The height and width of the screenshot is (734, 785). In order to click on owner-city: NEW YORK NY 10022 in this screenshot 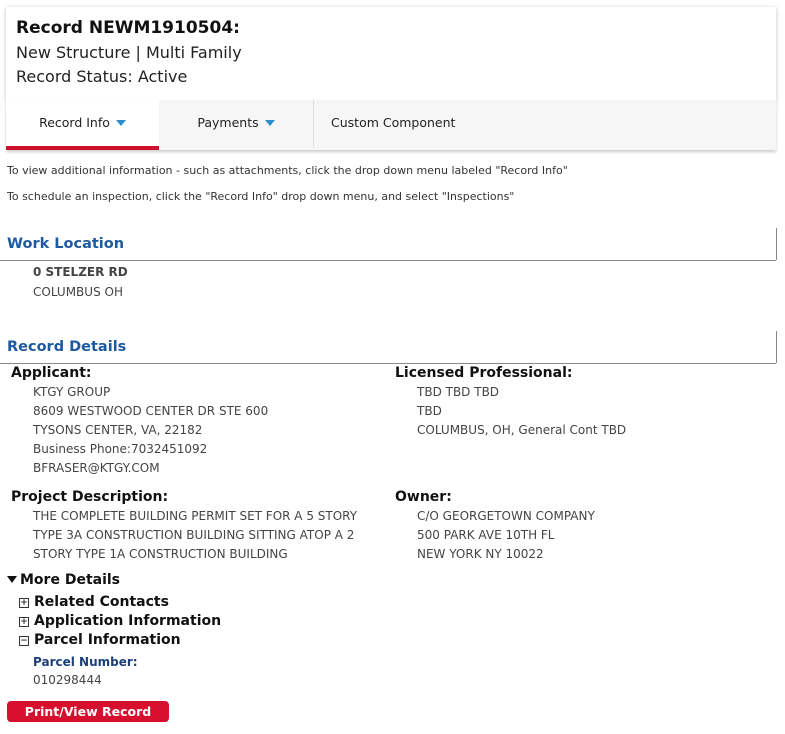, I will do `click(480, 554)`.